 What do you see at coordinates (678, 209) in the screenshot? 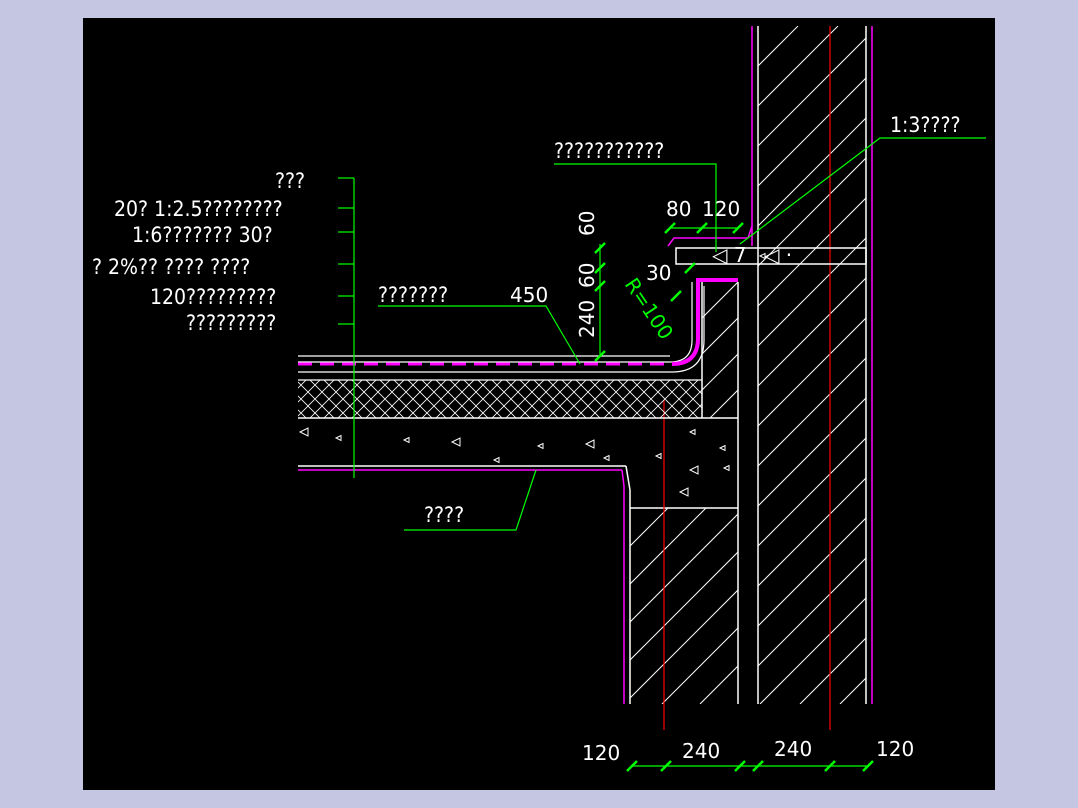
I see `dim-80: 80` at bounding box center [678, 209].